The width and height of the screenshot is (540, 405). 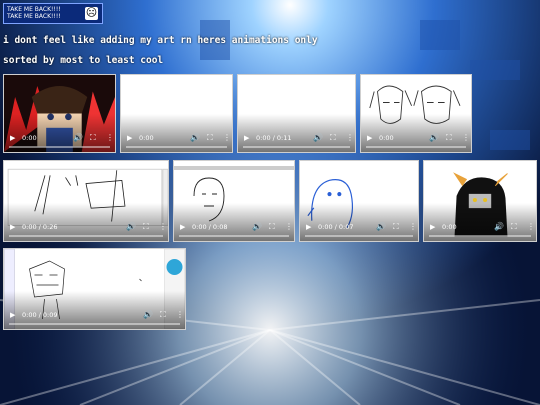 What do you see at coordinates (86, 230) in the screenshot?
I see `video-controls: ▶ 0:00 / 0:26 🔊 ⛶ ⋮` at bounding box center [86, 230].